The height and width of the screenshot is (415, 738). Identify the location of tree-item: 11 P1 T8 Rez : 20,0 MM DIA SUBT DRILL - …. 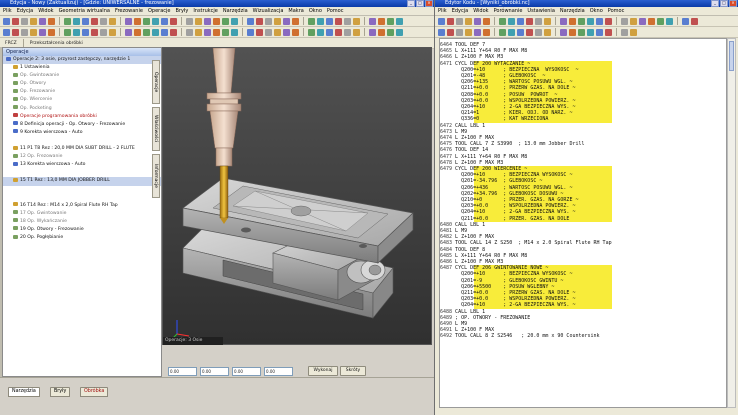
(82, 149).